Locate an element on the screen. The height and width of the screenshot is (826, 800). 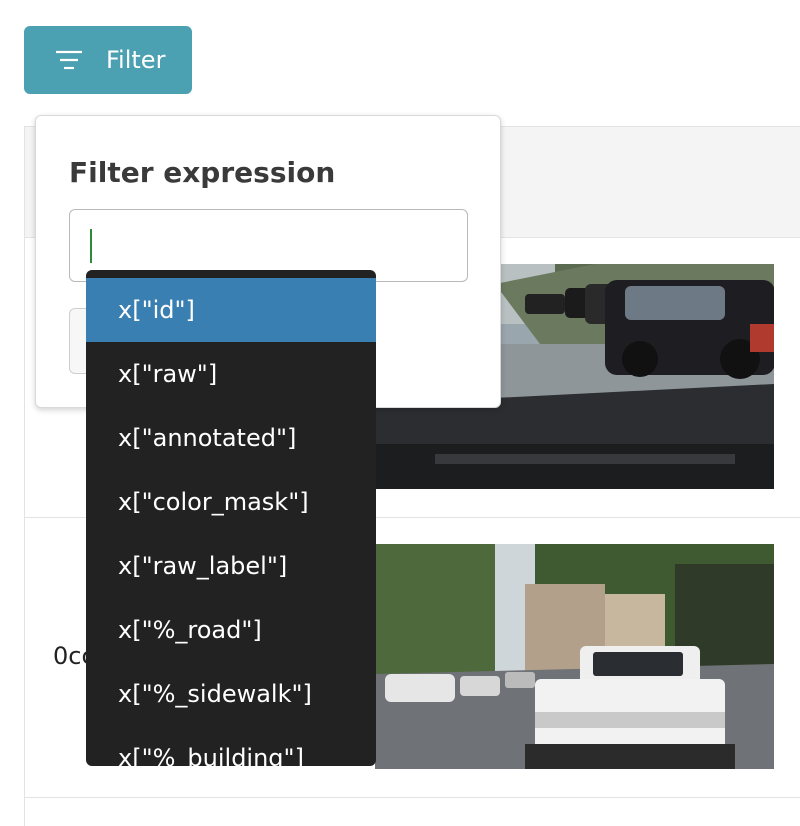
dropdown-item: x["id"] is located at coordinates (231, 310).